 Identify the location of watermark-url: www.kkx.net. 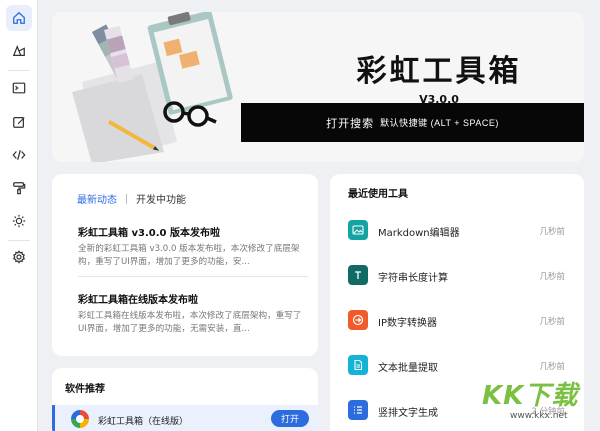
(539, 416).